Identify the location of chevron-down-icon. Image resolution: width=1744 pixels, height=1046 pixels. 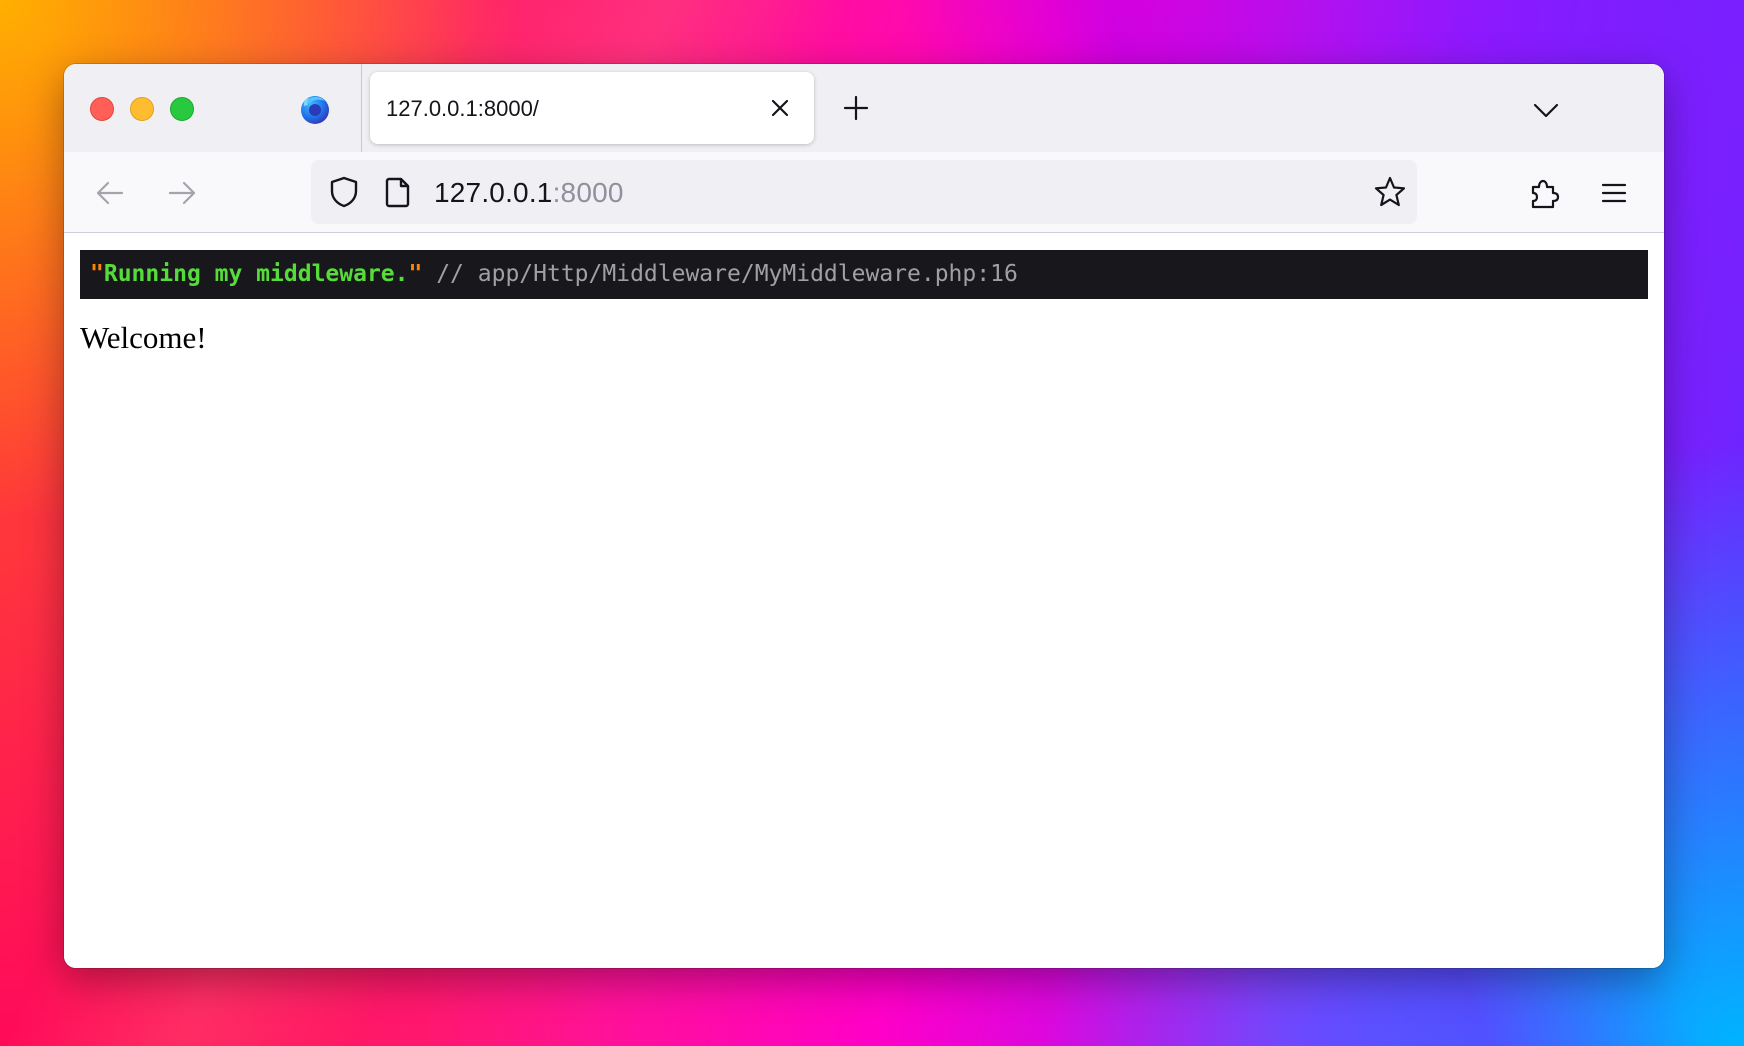
(1546, 110).